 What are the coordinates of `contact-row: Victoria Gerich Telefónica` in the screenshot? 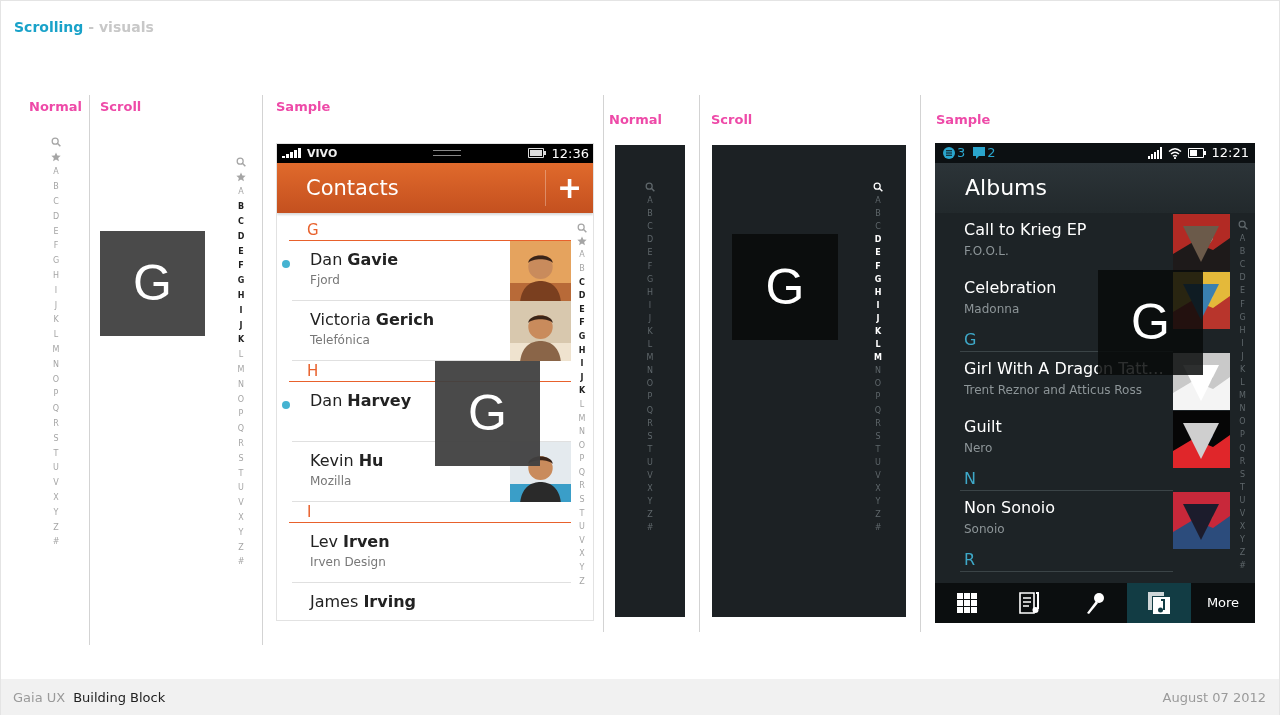 It's located at (424, 330).